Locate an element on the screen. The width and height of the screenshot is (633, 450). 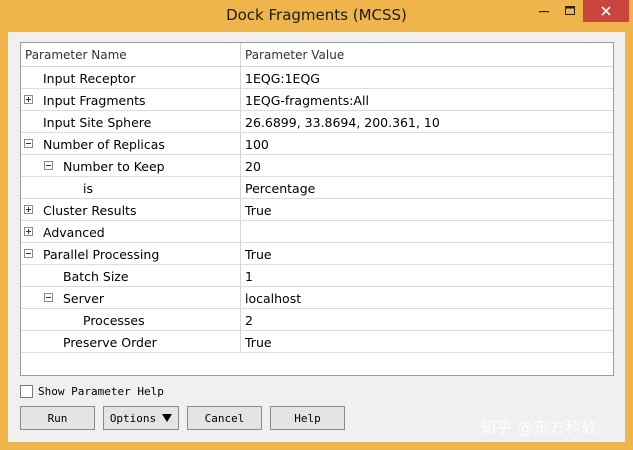
header-parameter-value: Parameter Value is located at coordinates (427, 54).